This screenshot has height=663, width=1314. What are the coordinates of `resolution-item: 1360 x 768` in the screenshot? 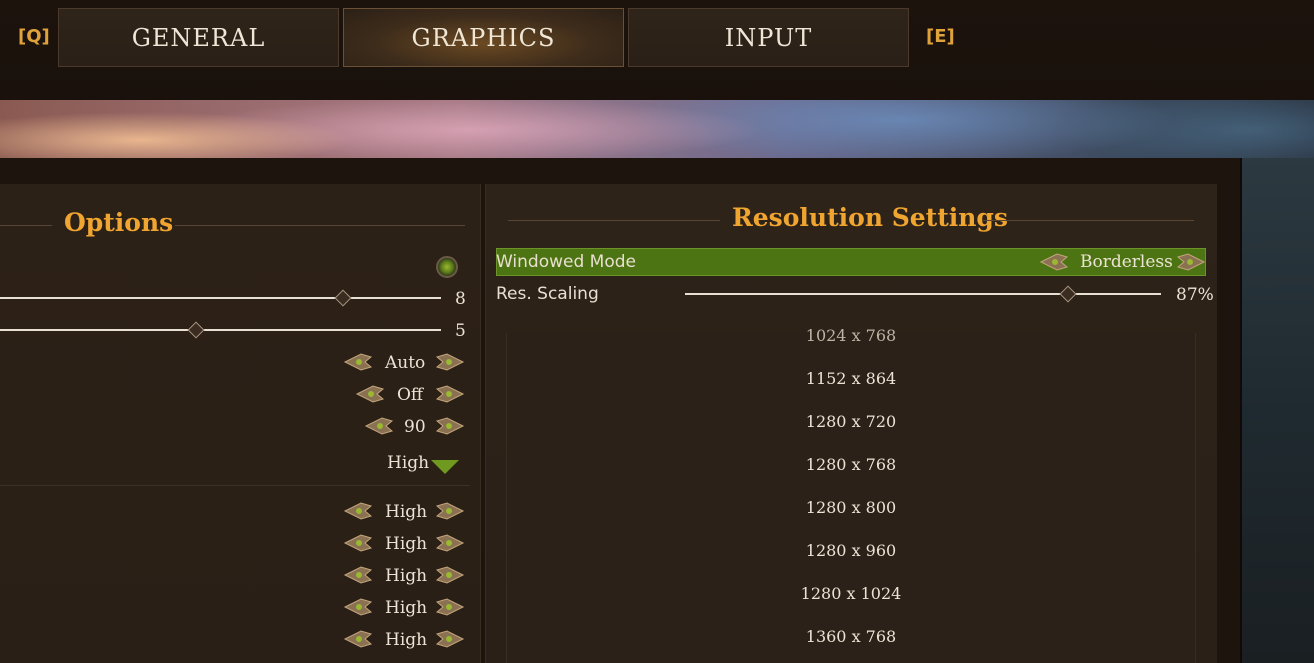 It's located at (851, 636).